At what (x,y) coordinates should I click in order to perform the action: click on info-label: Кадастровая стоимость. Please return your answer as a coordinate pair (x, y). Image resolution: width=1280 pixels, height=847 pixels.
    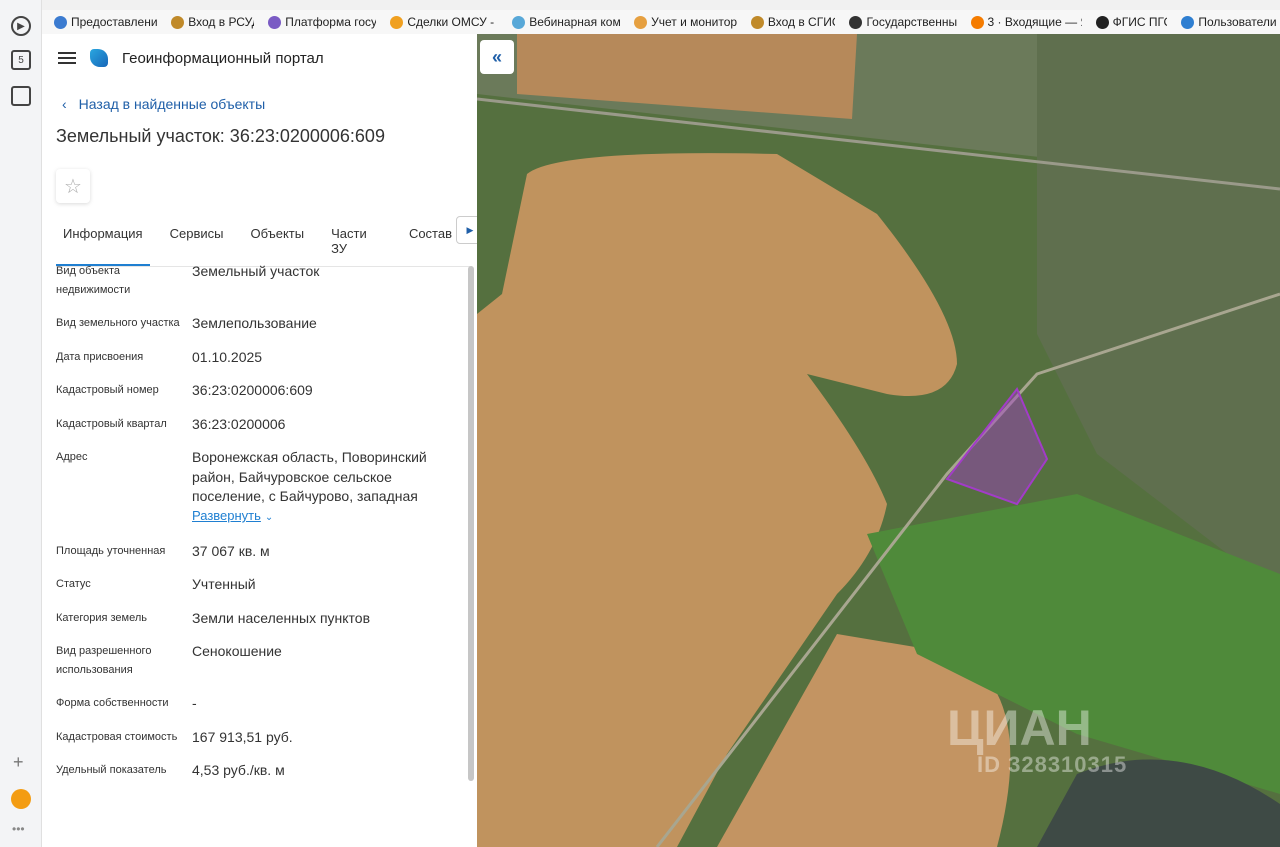
    Looking at the image, I should click on (117, 736).